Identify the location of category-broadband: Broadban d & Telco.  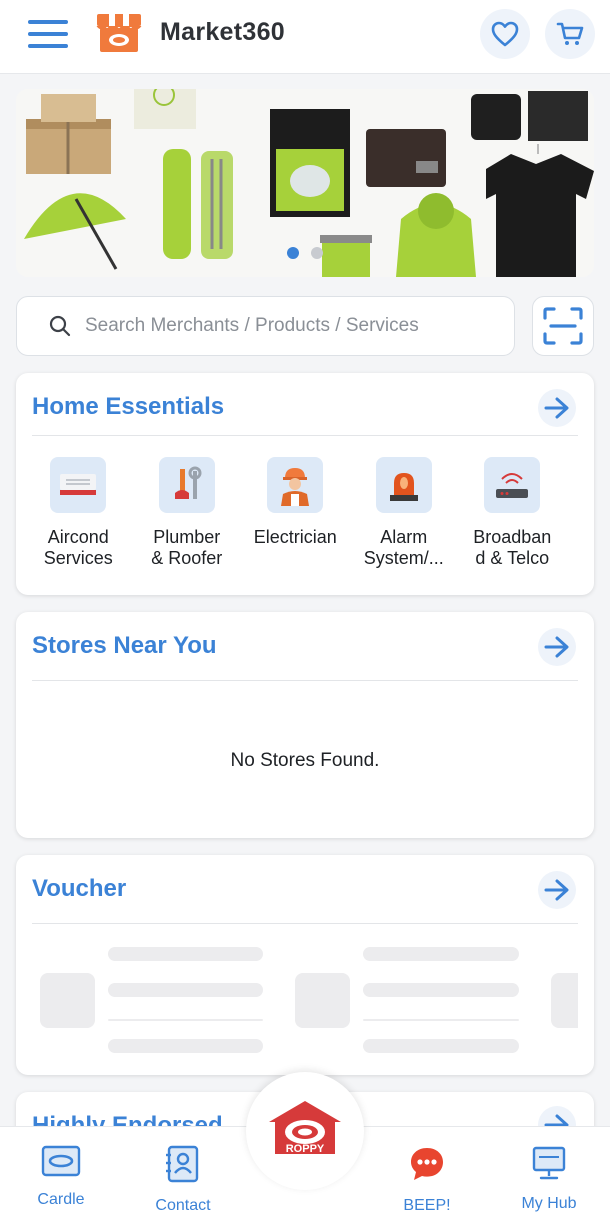
(512, 513).